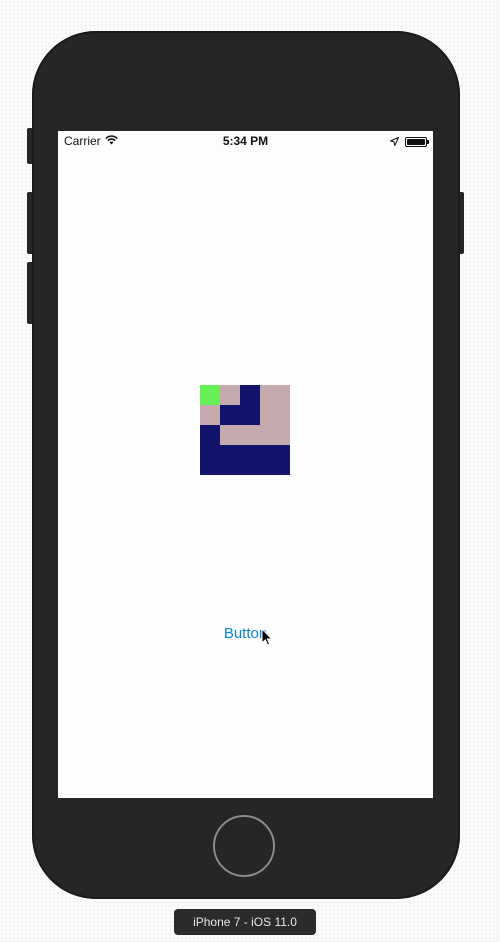 The height and width of the screenshot is (942, 500). I want to click on status-icons, so click(408, 142).